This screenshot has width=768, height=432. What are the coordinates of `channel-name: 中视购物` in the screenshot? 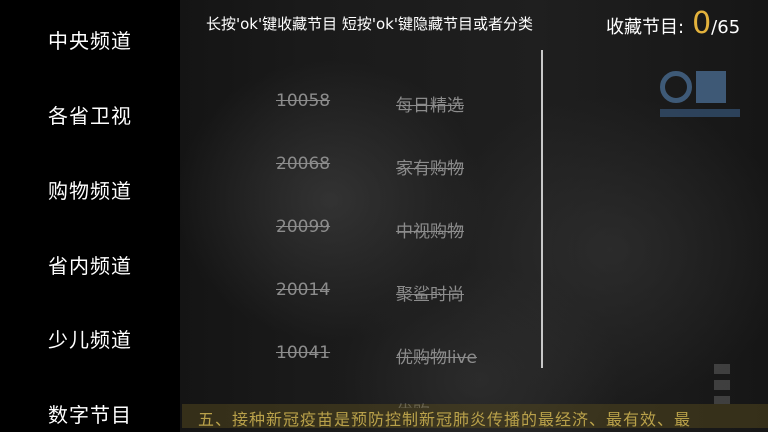 It's located at (430, 232).